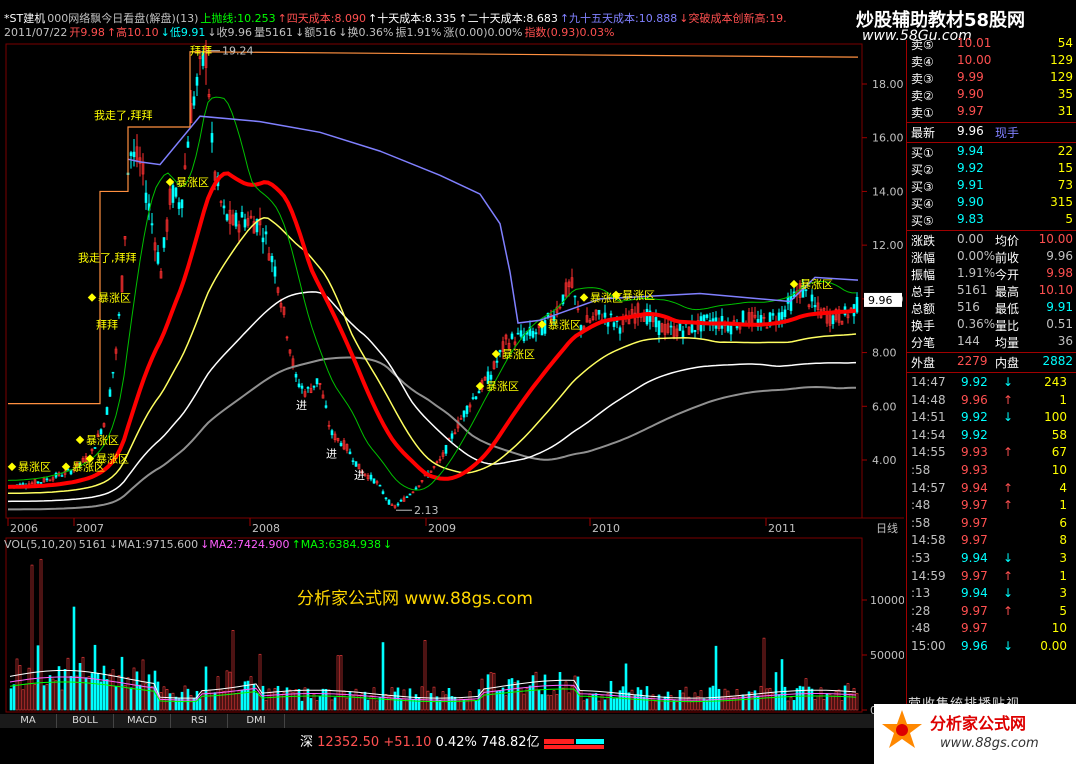  What do you see at coordinates (974, 593) in the screenshot?
I see `tick-price: 9.94` at bounding box center [974, 593].